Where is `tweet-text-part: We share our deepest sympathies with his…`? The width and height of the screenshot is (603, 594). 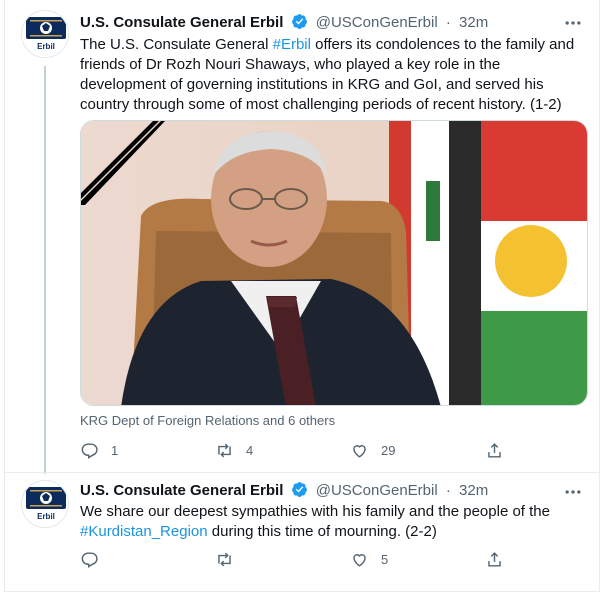
tweet-text-part: We share our deepest sympathies with his… is located at coordinates (315, 511).